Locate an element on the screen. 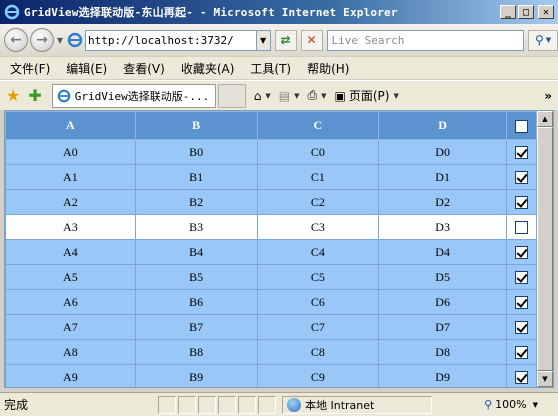  favorites-bar: ★ ✚ GridView选择联动版-... ⌂ ▼ ▤ ▼ ⎙ ▼ ▣ 页面(P) ▼ » is located at coordinates (279, 95).